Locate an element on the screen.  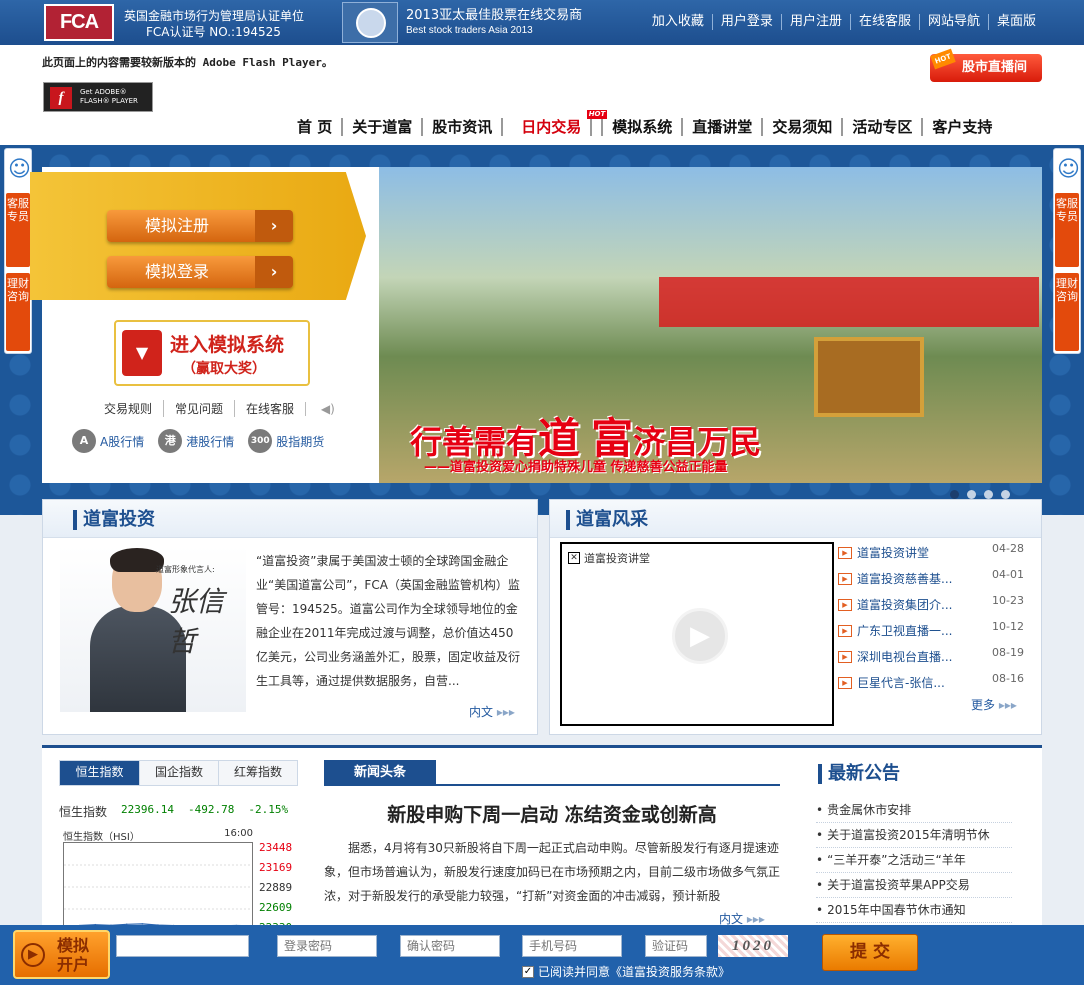
list-item: ▶ 道富投资集团介... 10-23 is located at coordinates (931, 605).